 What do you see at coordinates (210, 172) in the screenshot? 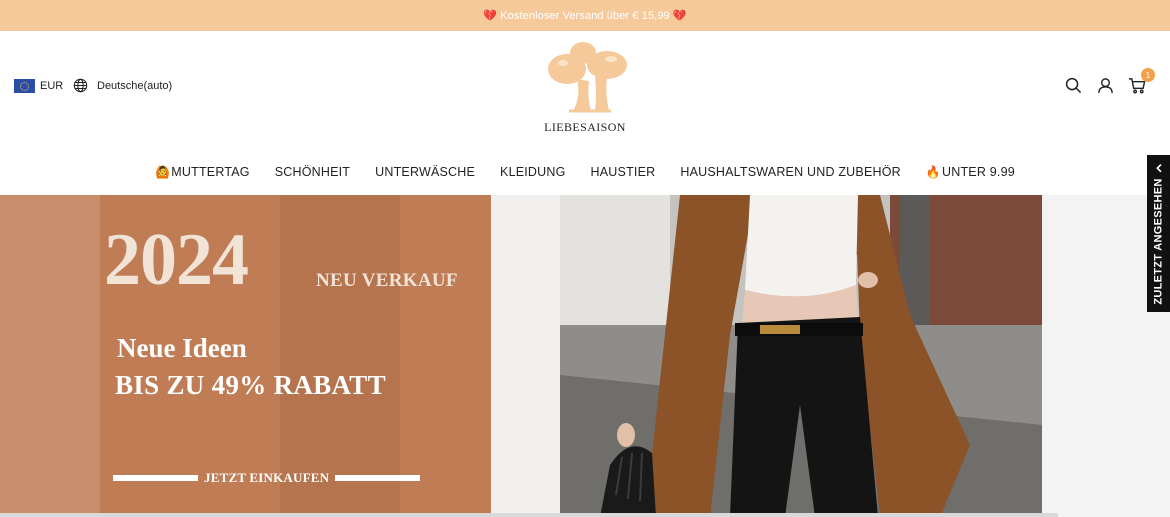
I see `nav-label: MUTTERTAG` at bounding box center [210, 172].